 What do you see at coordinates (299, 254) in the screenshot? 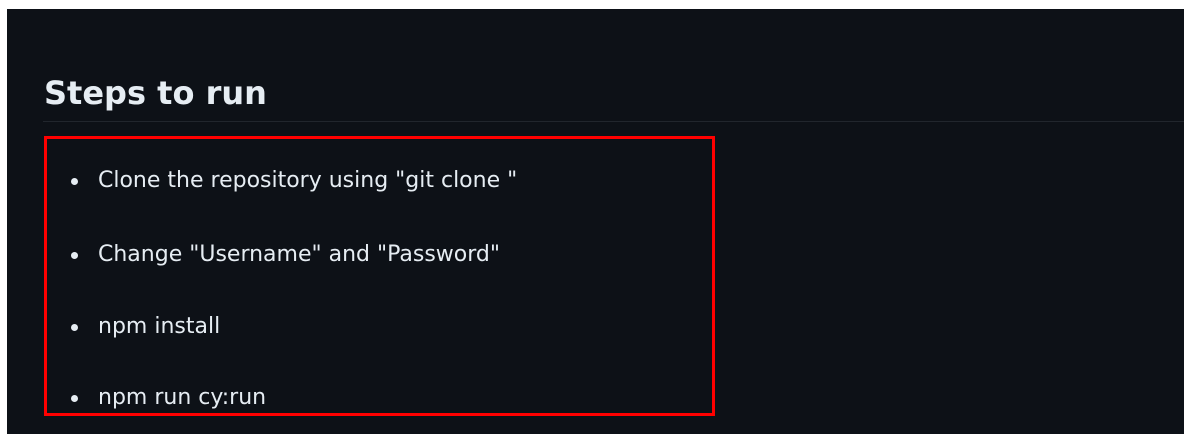
I see `step-text: Change "Username" and "Password"` at bounding box center [299, 254].